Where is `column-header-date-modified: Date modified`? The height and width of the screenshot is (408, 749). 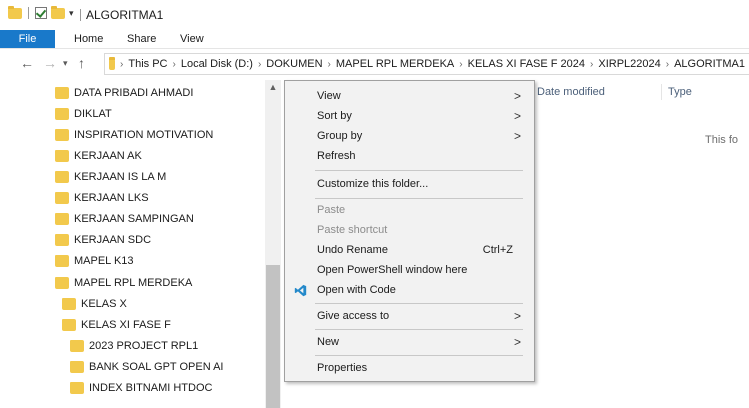
column-header-date-modified: Date modified is located at coordinates (571, 92).